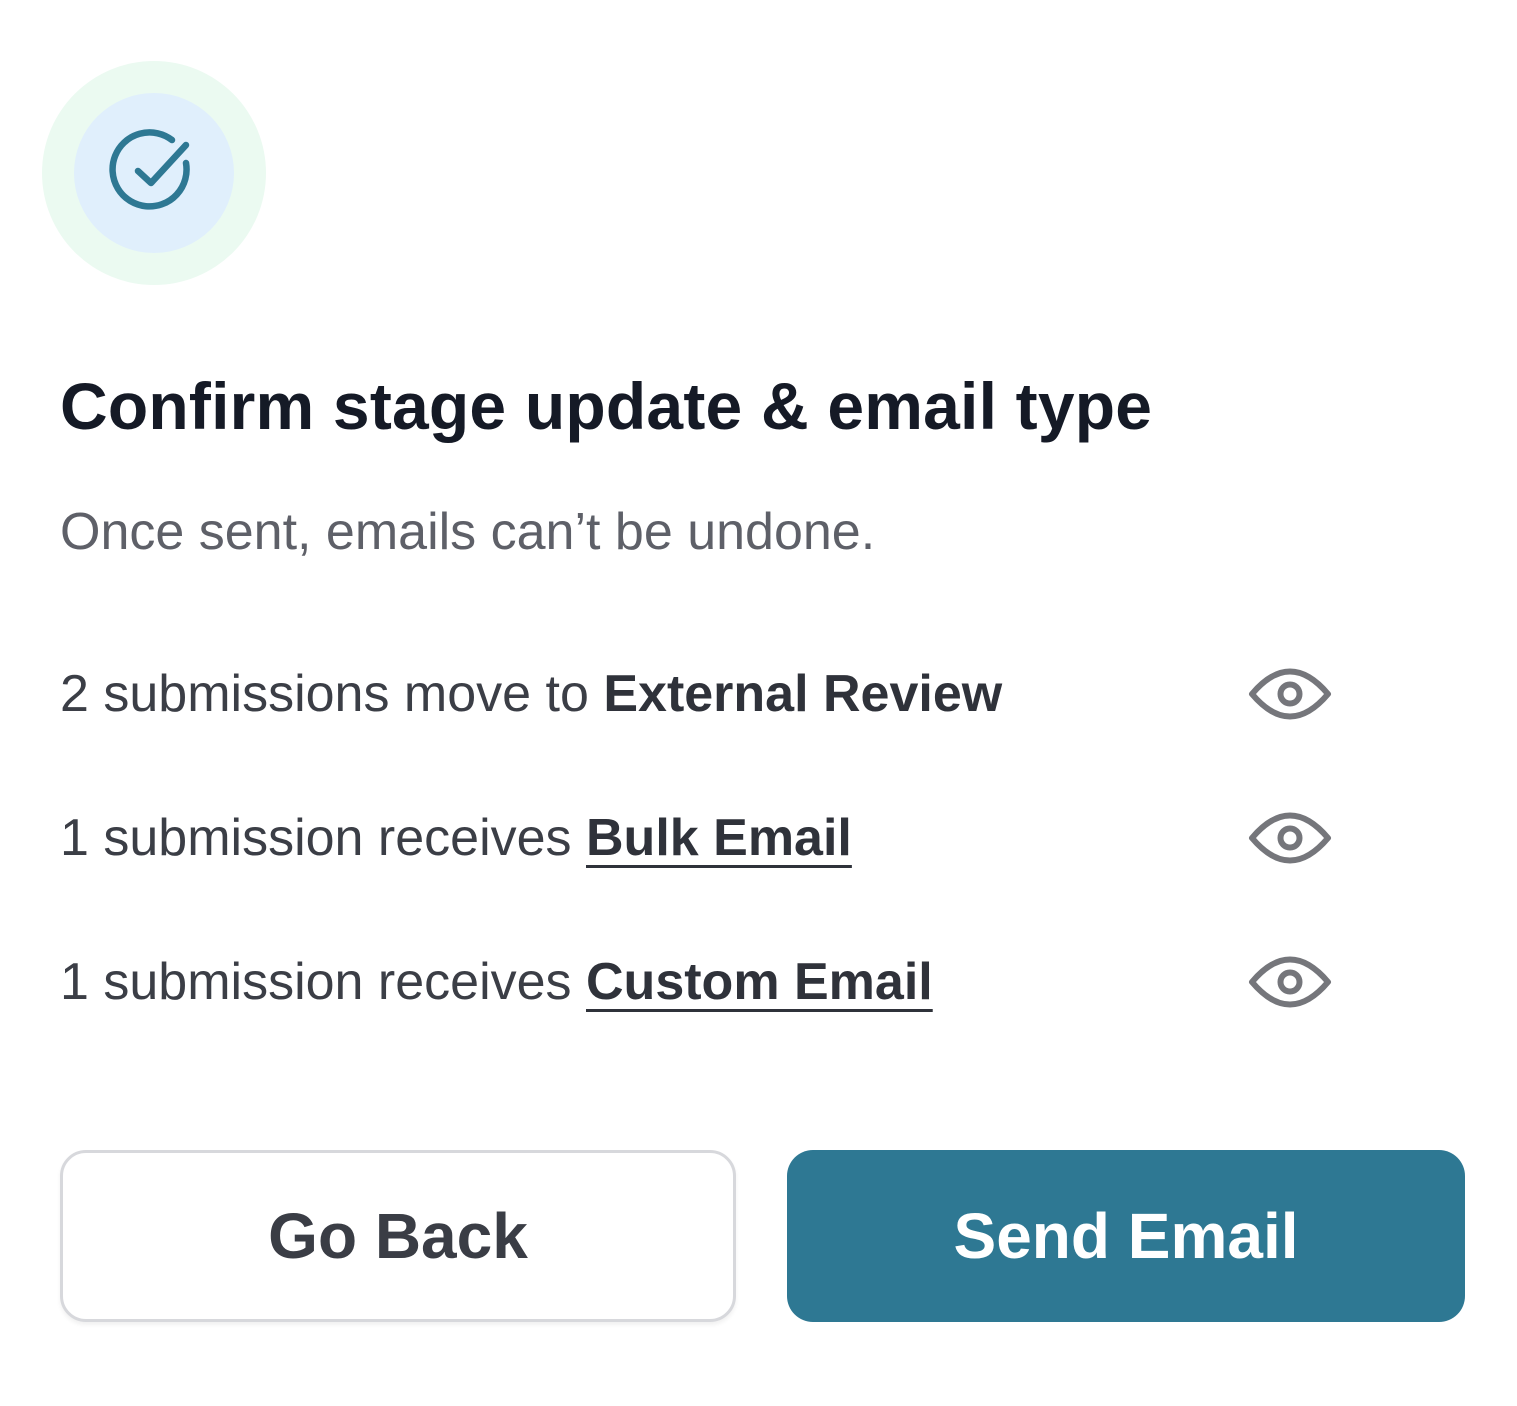  I want to click on bulk-email-link: Bulk Email, so click(719, 838).